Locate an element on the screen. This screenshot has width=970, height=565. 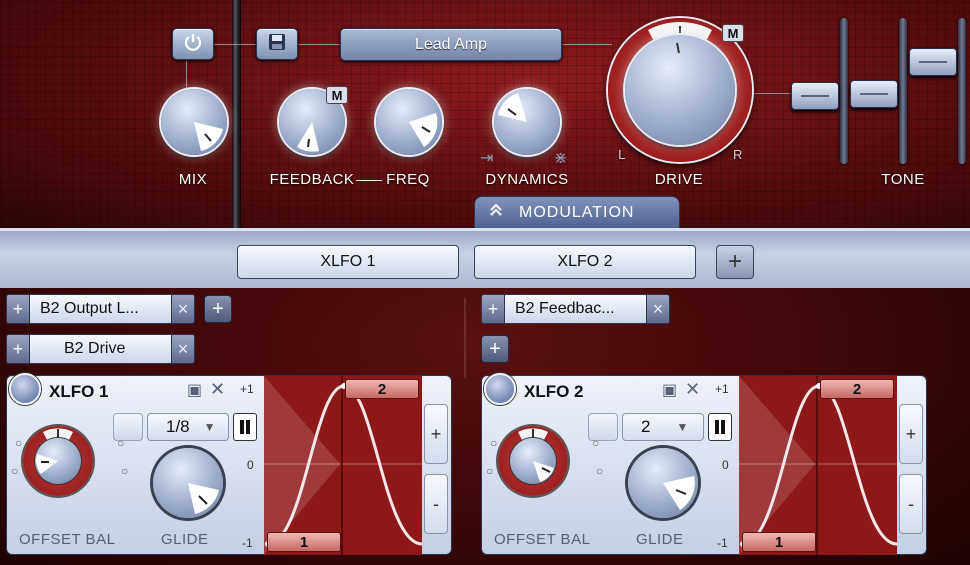
tone-low-slider is located at coordinates (815, 96).